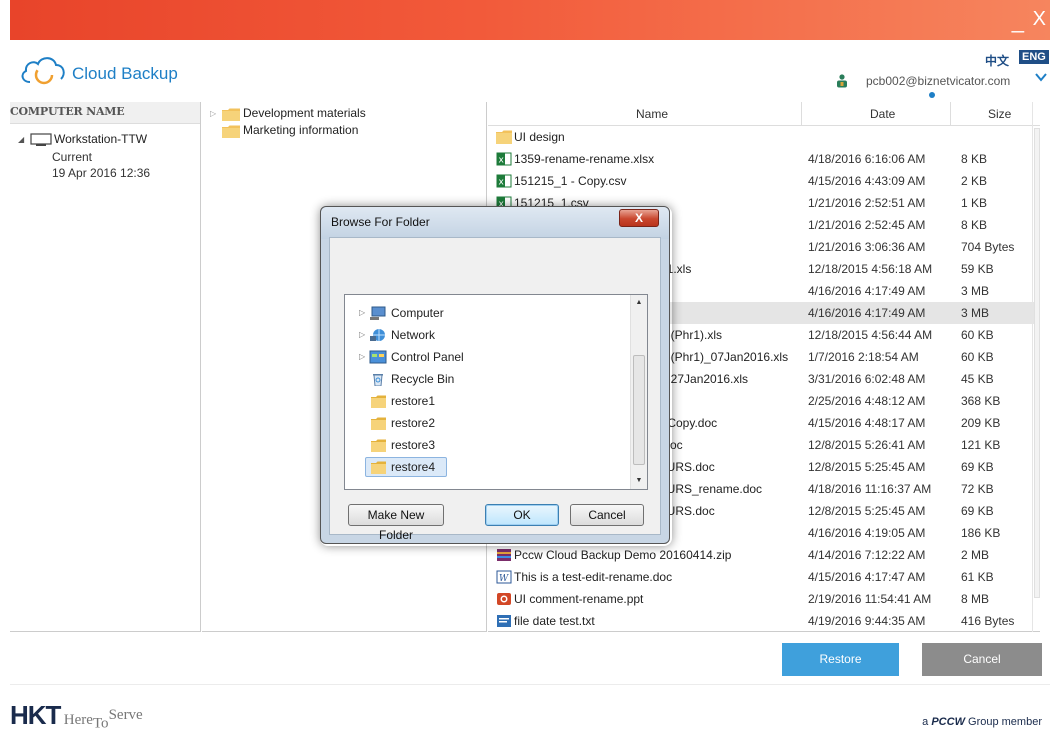  I want to click on lang-english-link: ENG, so click(1034, 57).